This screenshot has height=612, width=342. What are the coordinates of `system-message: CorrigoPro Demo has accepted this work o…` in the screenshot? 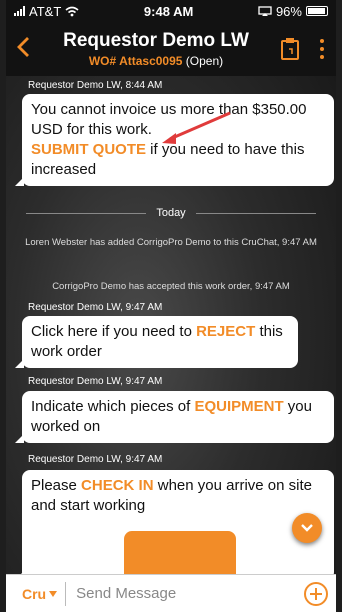 It's located at (171, 286).